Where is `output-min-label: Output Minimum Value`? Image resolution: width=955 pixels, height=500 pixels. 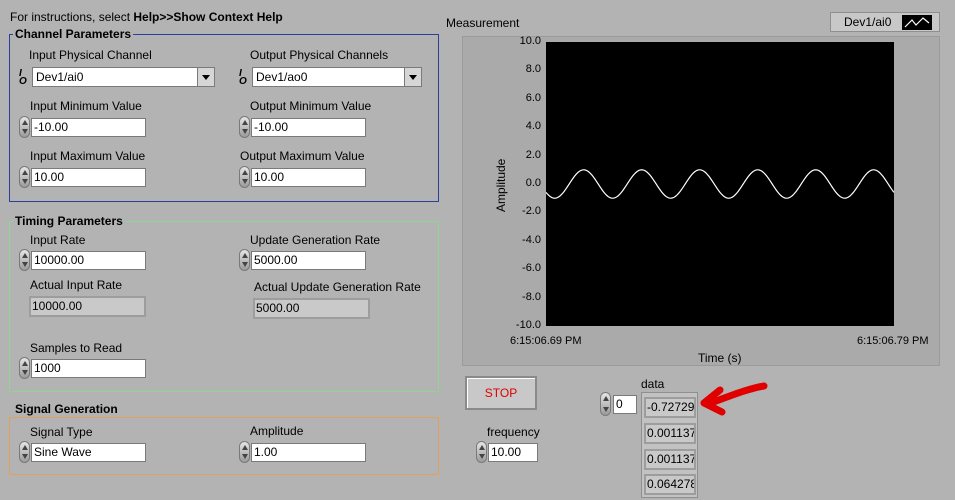
output-min-label: Output Minimum Value is located at coordinates (311, 106).